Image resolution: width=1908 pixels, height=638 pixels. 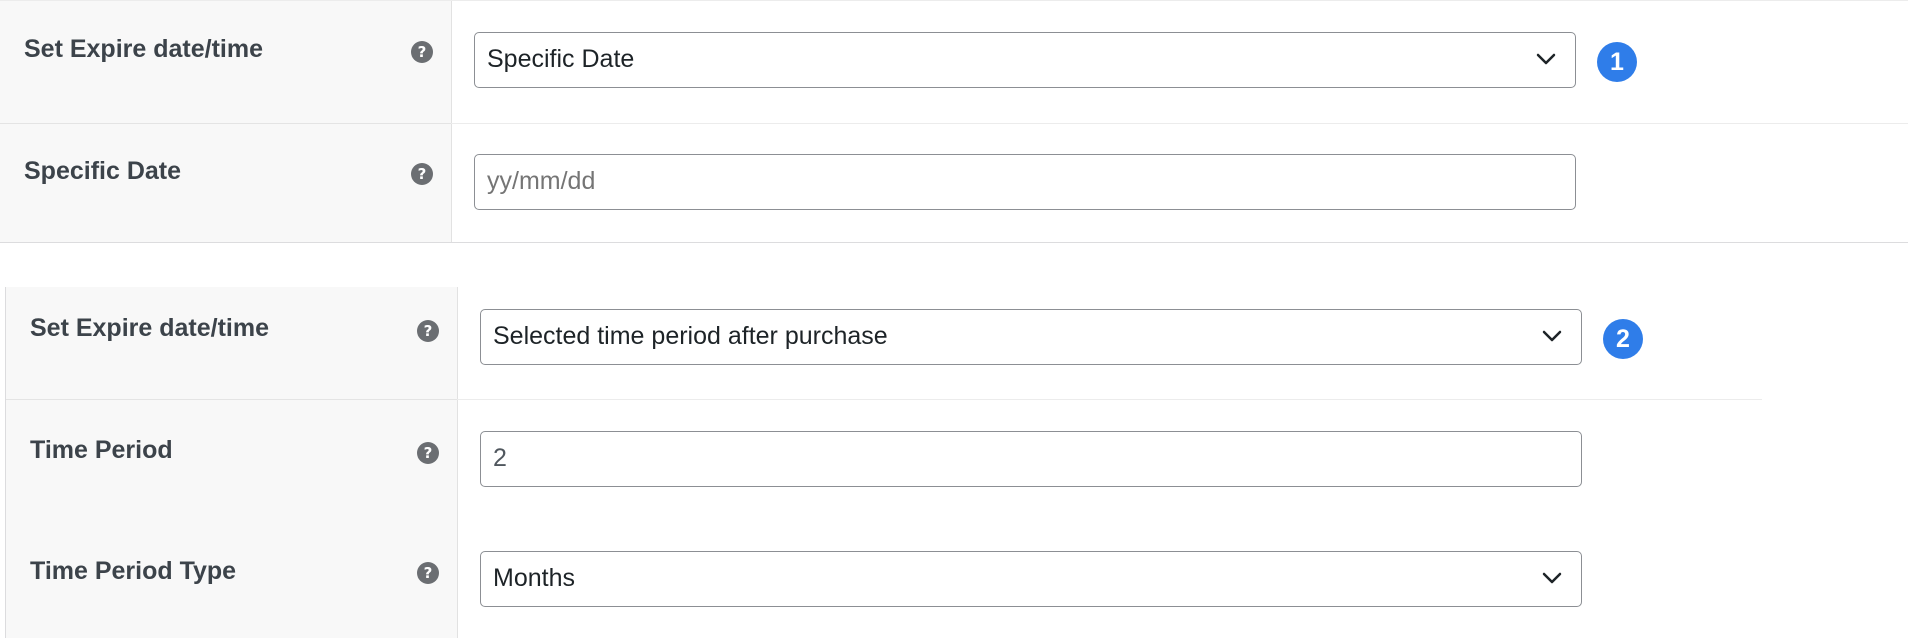 I want to click on expire-type-select: Selected time period after purchase, so click(x=1031, y=337).